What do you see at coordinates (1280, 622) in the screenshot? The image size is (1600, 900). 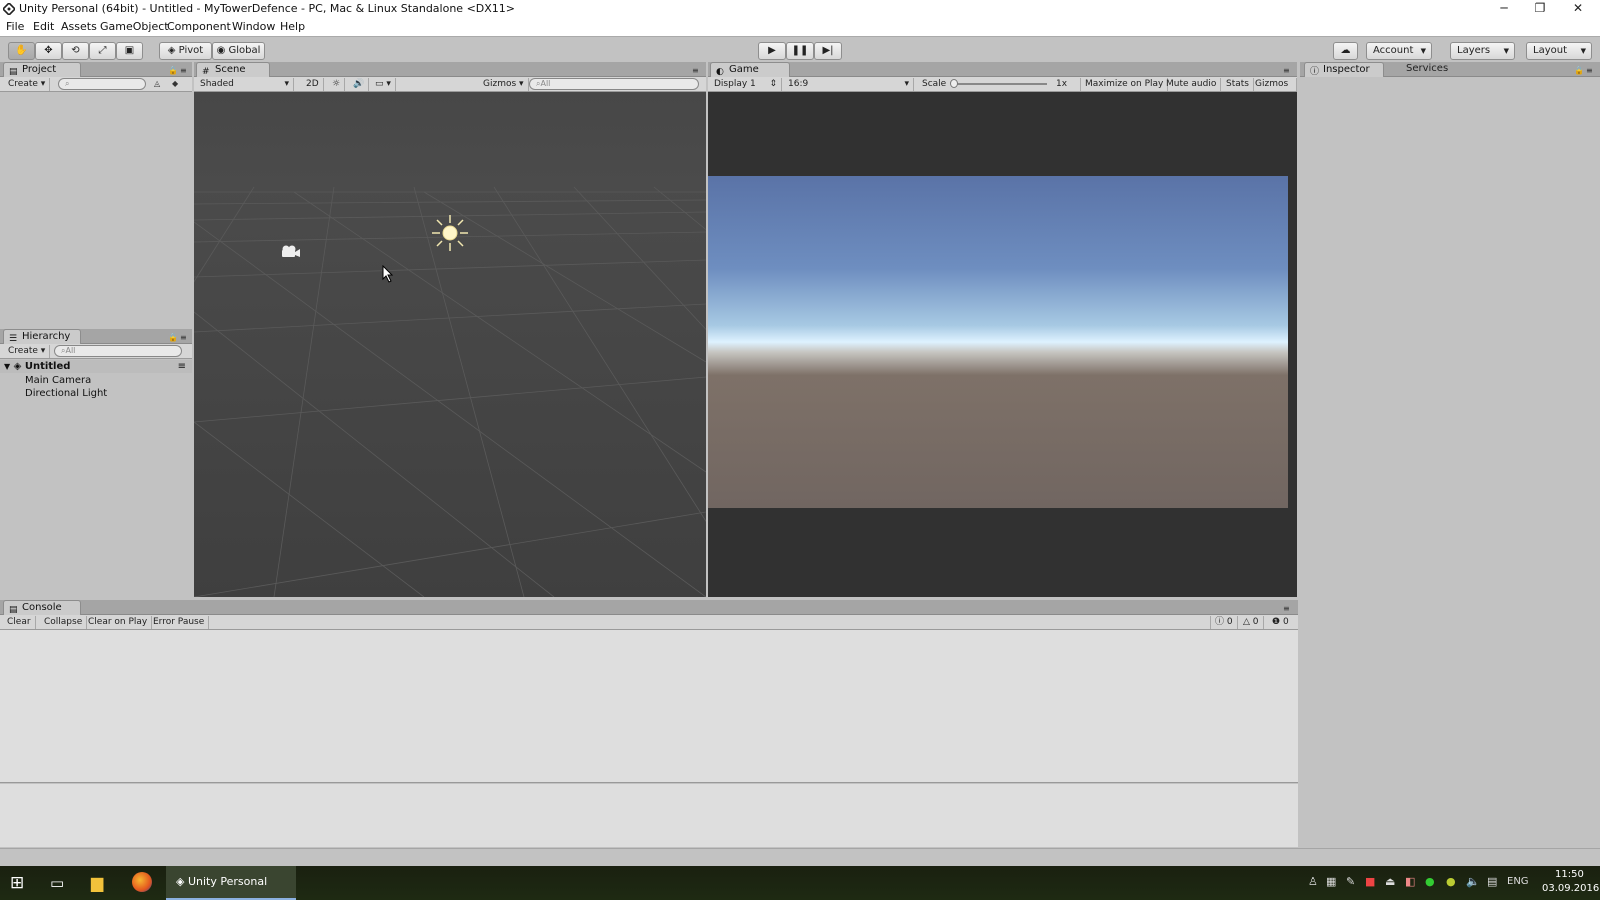 I see `console-error-filter: ❶ 0` at bounding box center [1280, 622].